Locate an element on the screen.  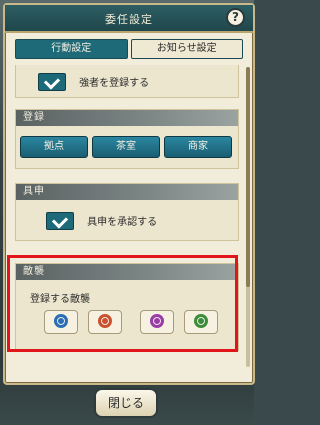
tab-bar: 行動設定 お知らせ設定 is located at coordinates (129, 49).